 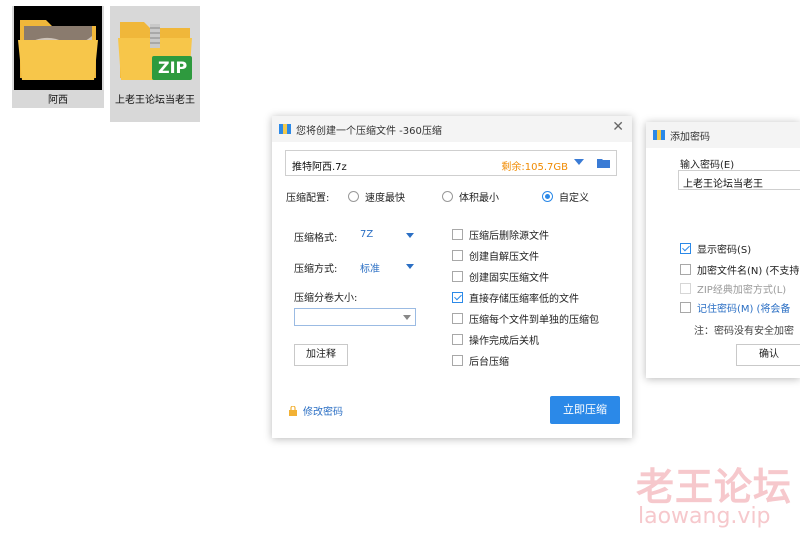 What do you see at coordinates (704, 516) in the screenshot?
I see `watermark-text-en: laowang.vip` at bounding box center [704, 516].